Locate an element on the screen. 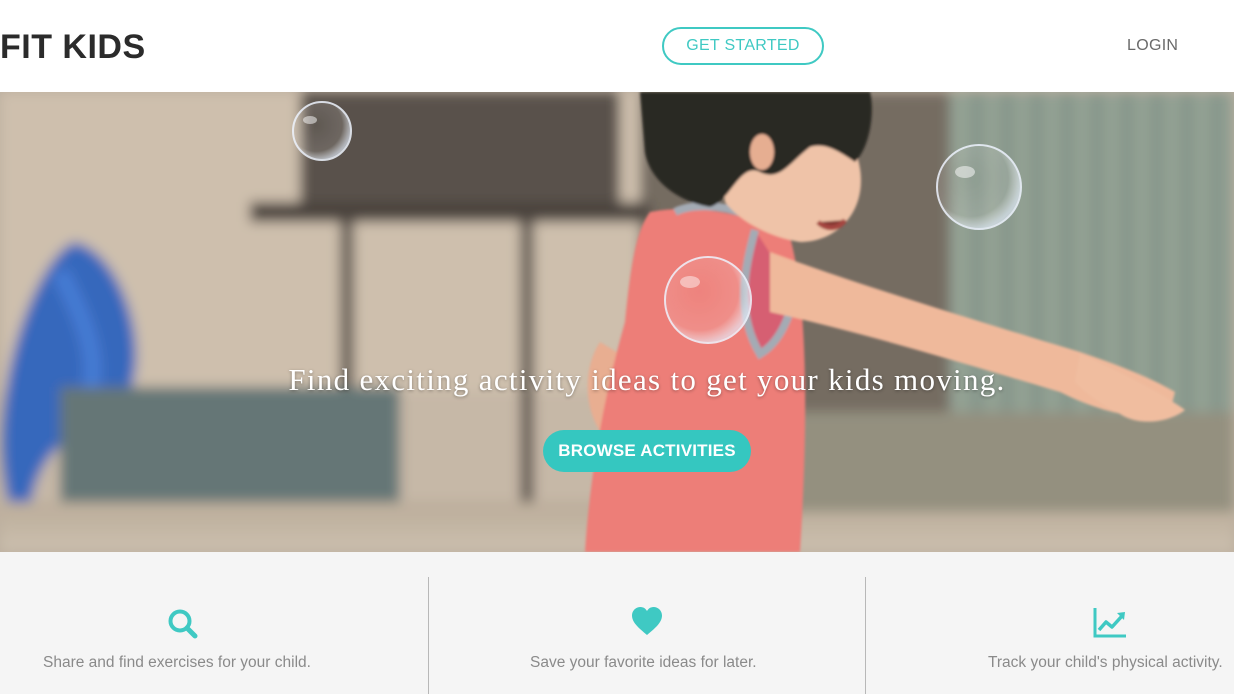 This screenshot has height=694, width=1234. login-link: LOGIN is located at coordinates (1152, 46).